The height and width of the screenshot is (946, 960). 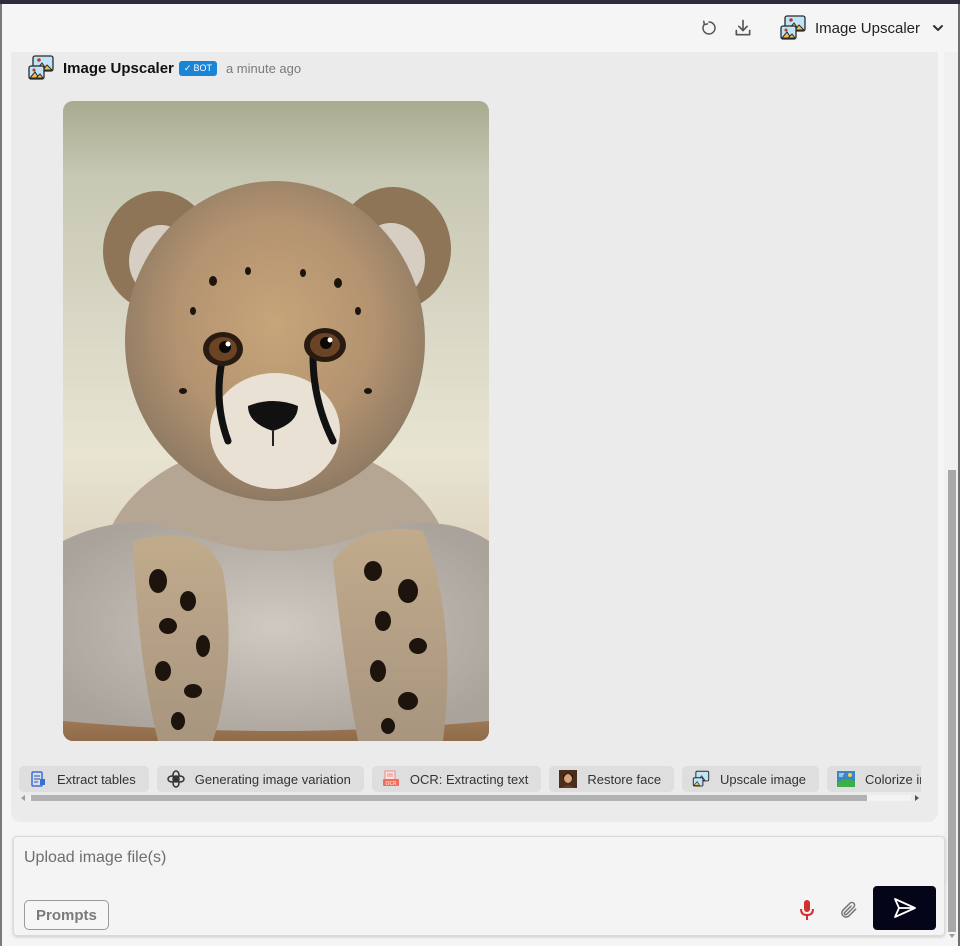 What do you see at coordinates (952, 701) in the screenshot?
I see `vertical-scrollbar-thumb` at bounding box center [952, 701].